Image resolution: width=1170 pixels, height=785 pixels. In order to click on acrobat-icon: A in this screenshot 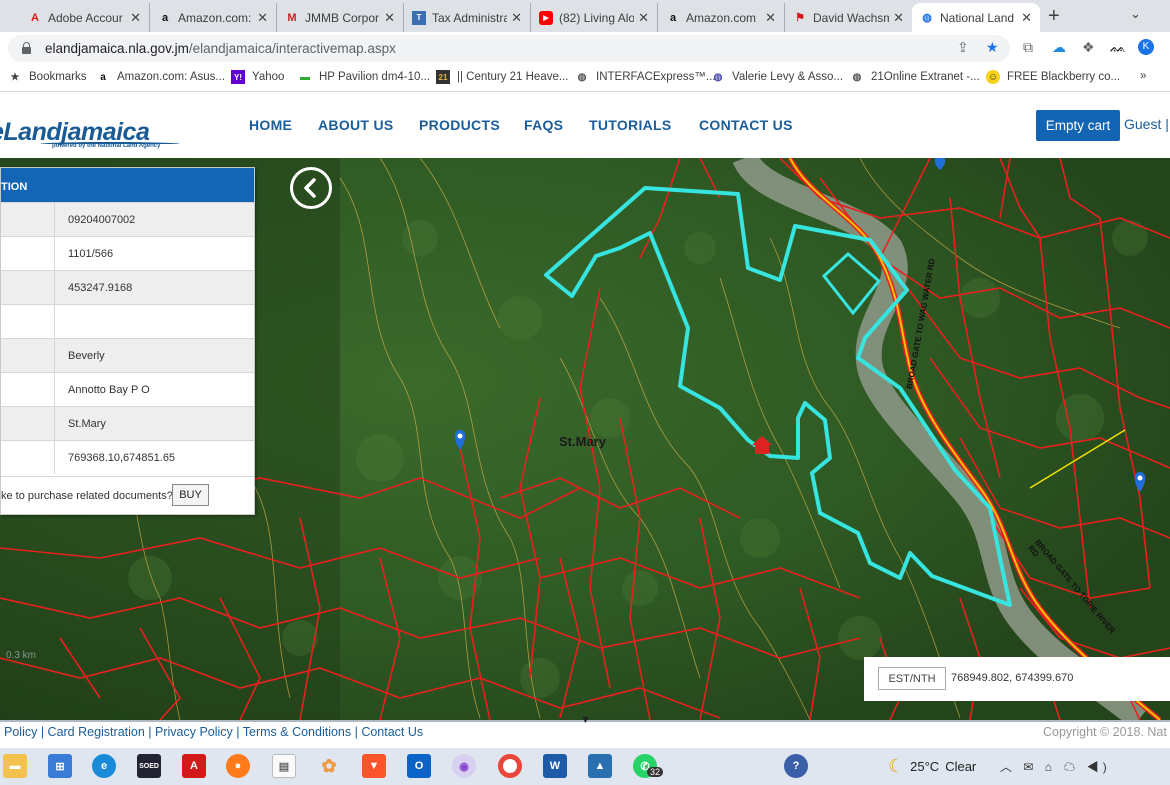, I will do `click(194, 766)`.